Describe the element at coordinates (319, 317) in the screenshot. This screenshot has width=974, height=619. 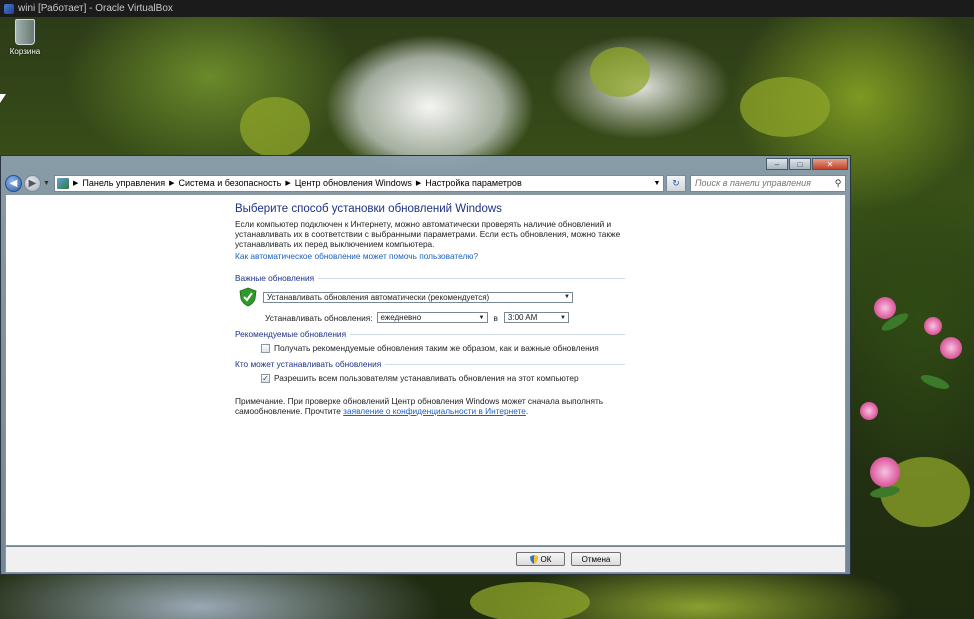
I see `schedule-label: Устанавливать обновления:` at that location.